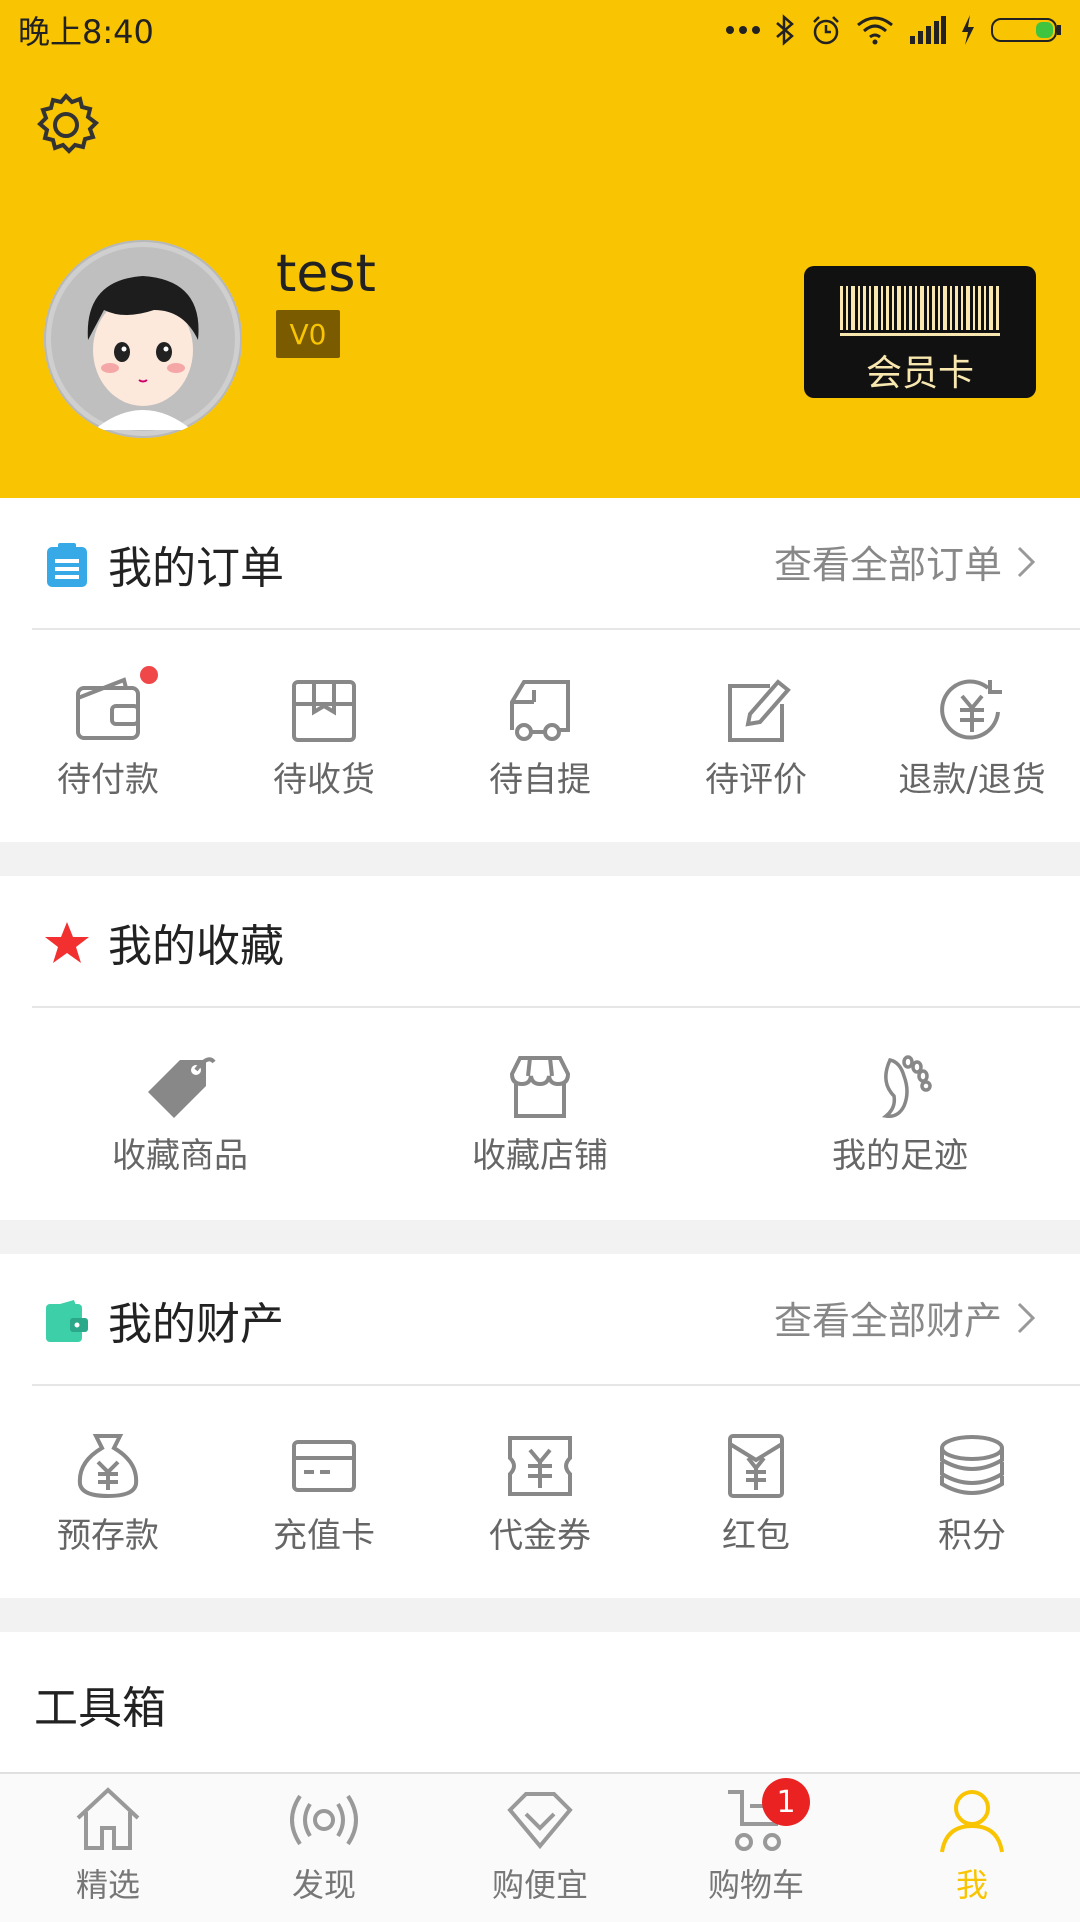 The width and height of the screenshot is (1080, 1922). Describe the element at coordinates (928, 30) in the screenshot. I see `signal-icon` at that location.